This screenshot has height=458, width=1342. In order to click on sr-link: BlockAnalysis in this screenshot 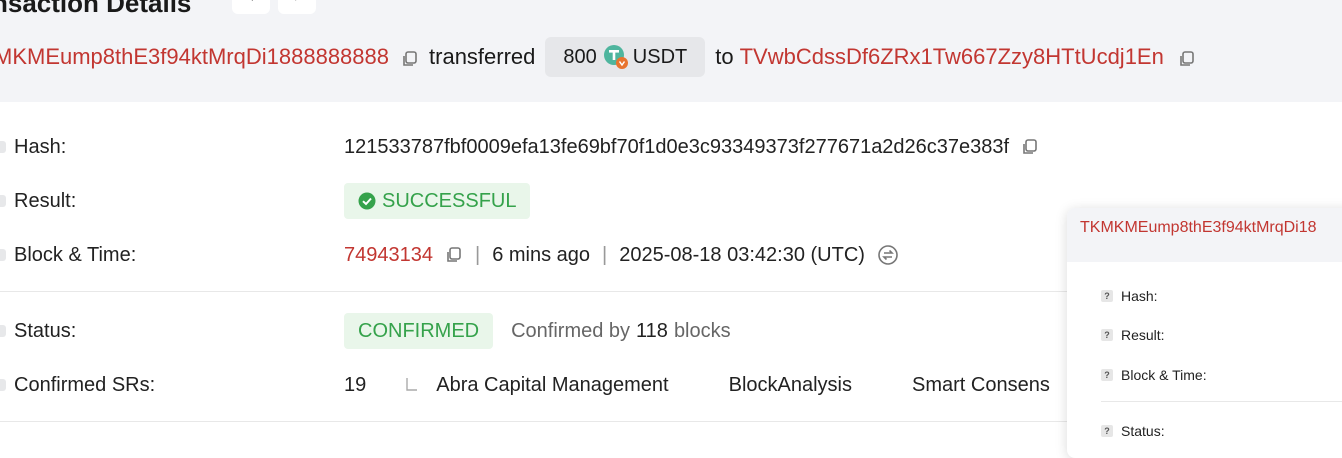, I will do `click(790, 385)`.